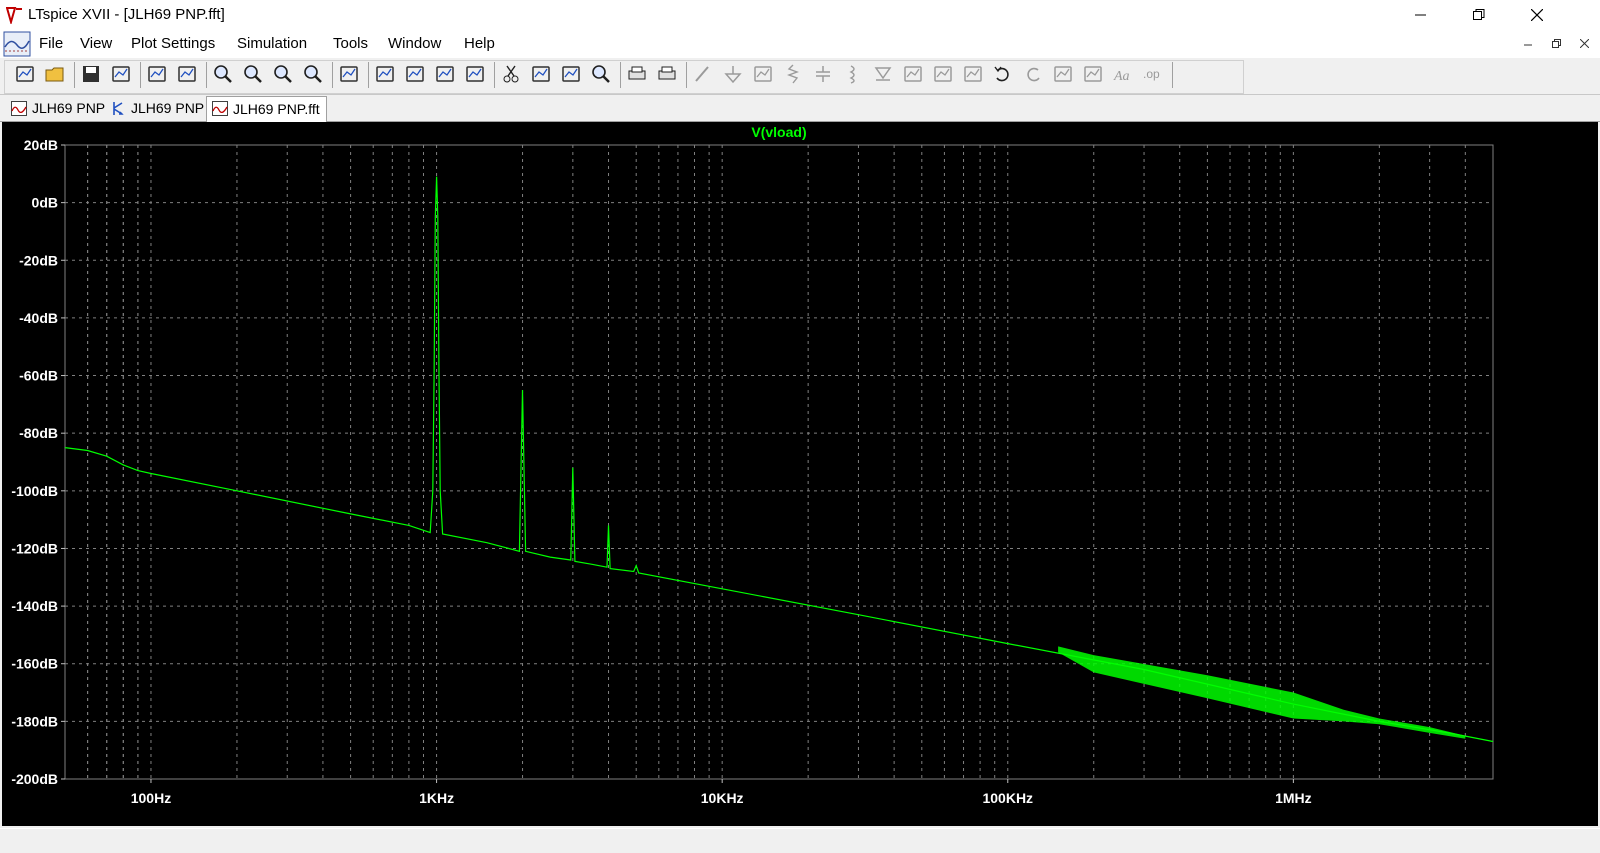 Image resolution: width=1600 pixels, height=853 pixels. I want to click on plot-icon, so click(19, 108).